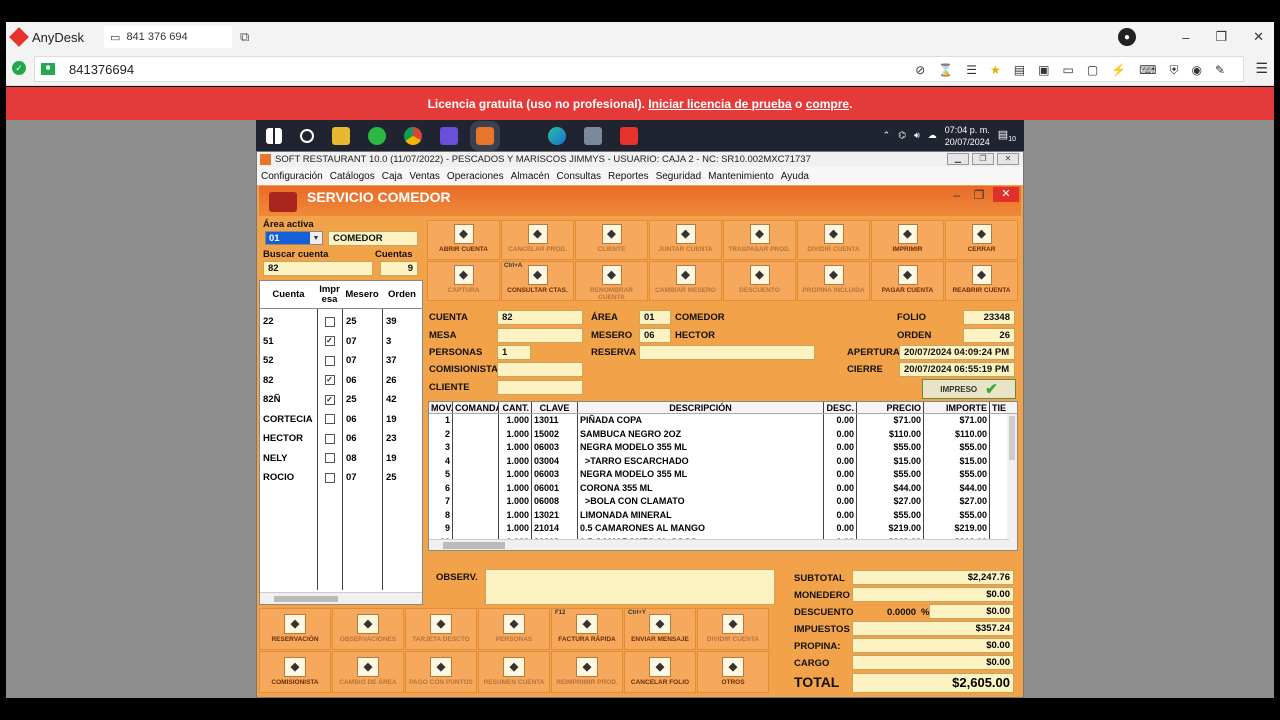 Image resolution: width=1280 pixels, height=720 pixels. I want to click on menu-almacen: Almacén, so click(530, 176).